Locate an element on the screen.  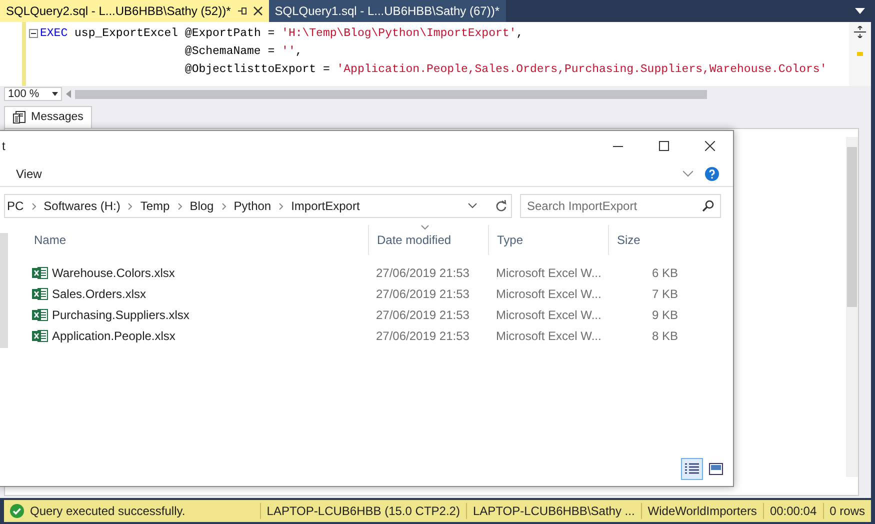
status-message: Query executed successfully. is located at coordinates (108, 511).